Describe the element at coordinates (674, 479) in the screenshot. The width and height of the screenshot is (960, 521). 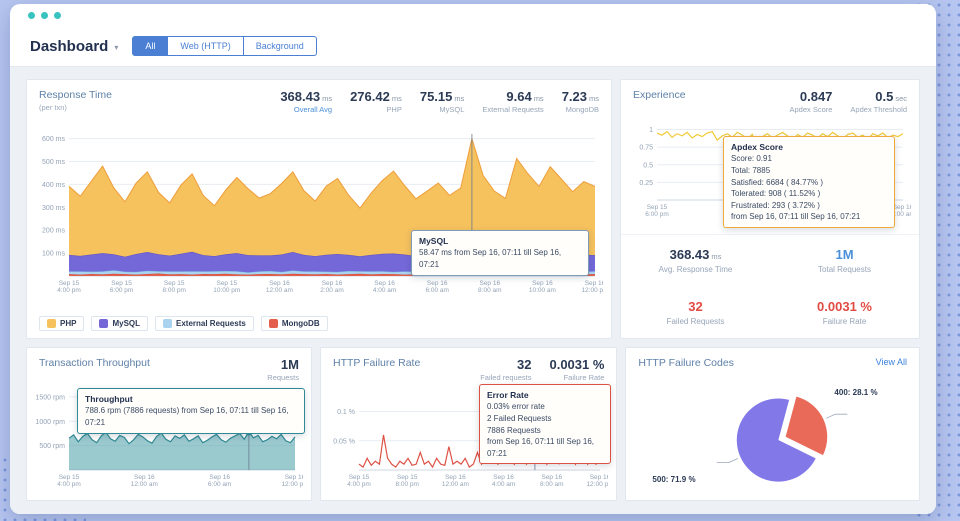
I see `pie-label-500: 500: 71.9 %` at that location.